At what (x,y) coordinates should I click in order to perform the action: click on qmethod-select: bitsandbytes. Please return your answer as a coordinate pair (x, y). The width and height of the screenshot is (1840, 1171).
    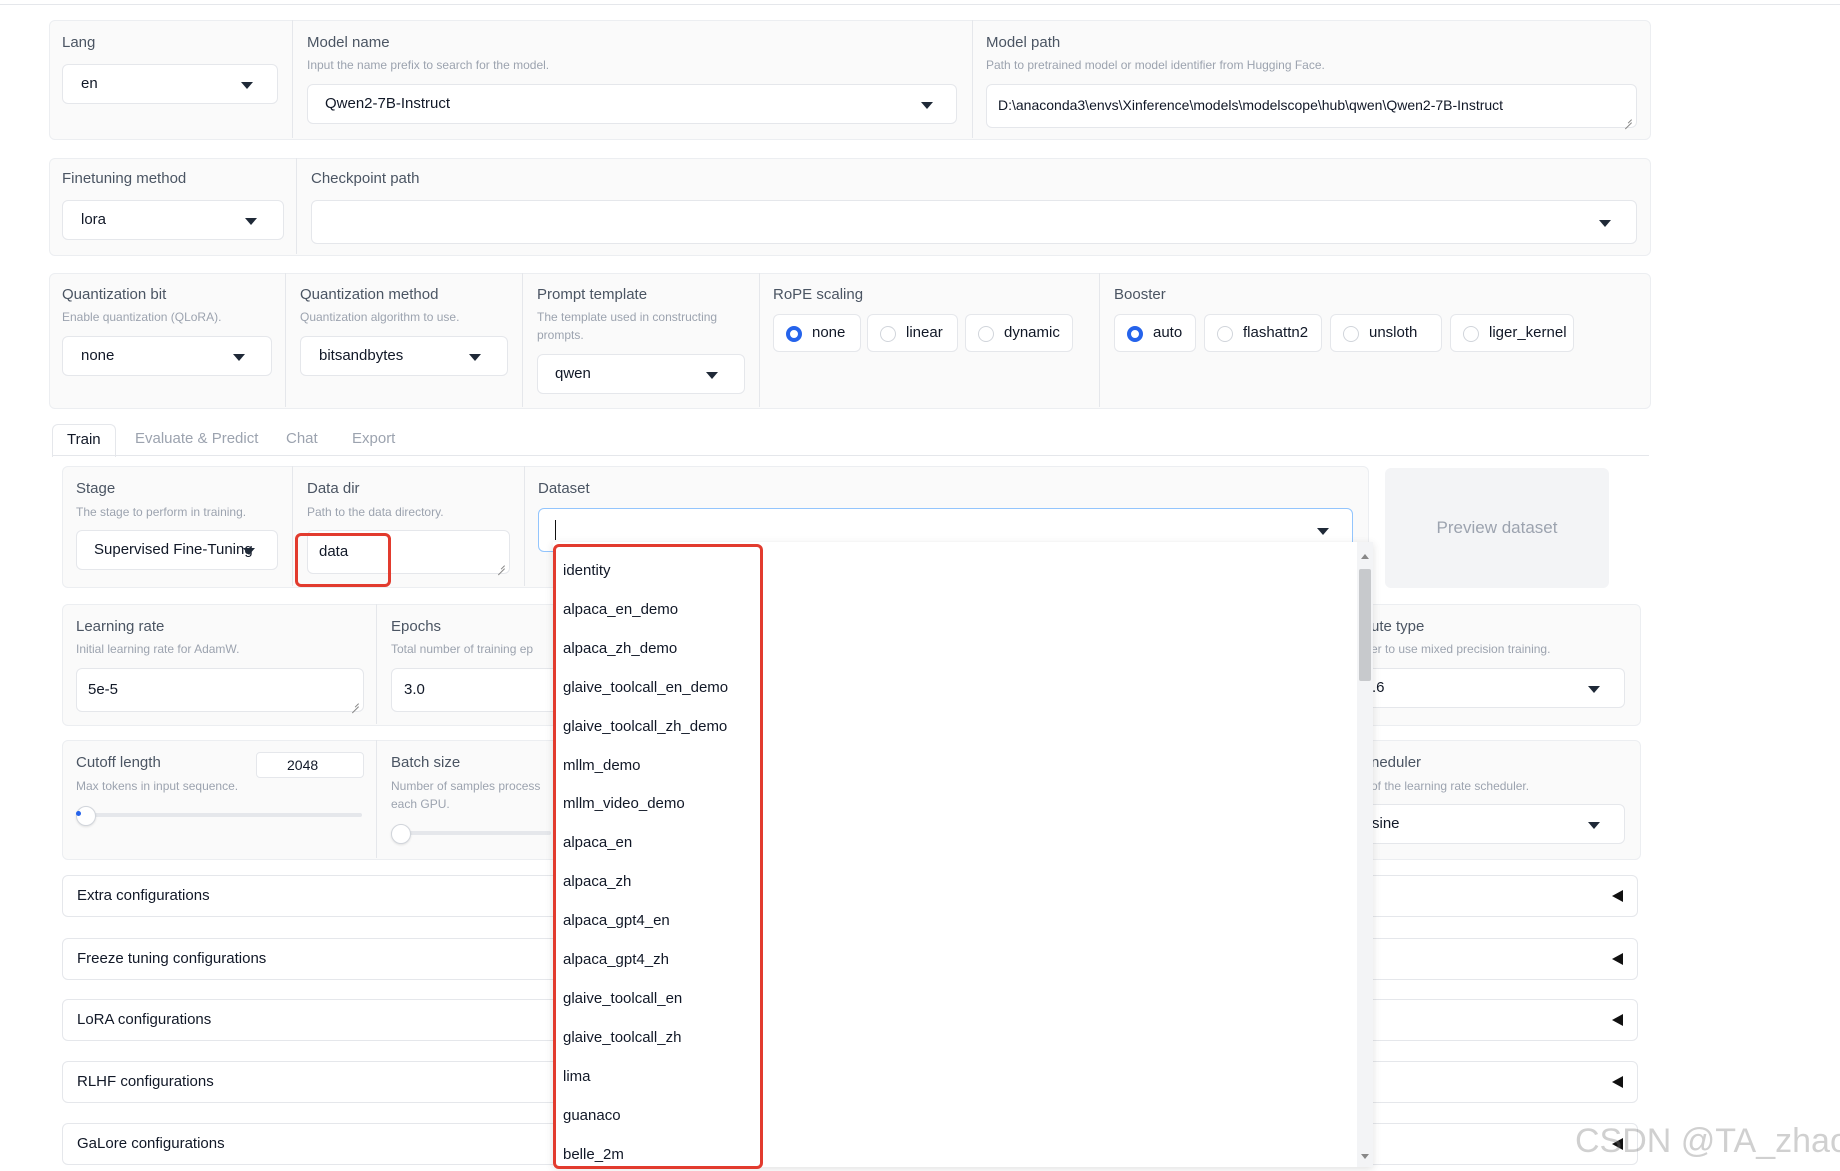
    Looking at the image, I should click on (404, 356).